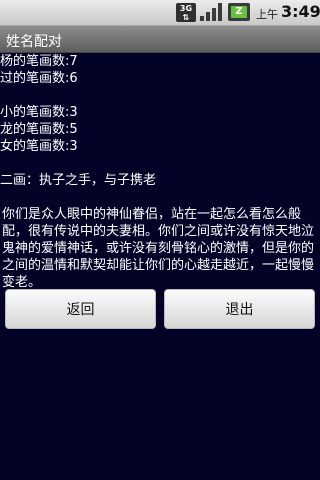 The image size is (320, 480). I want to click on status-ampm: 上午, so click(267, 14).